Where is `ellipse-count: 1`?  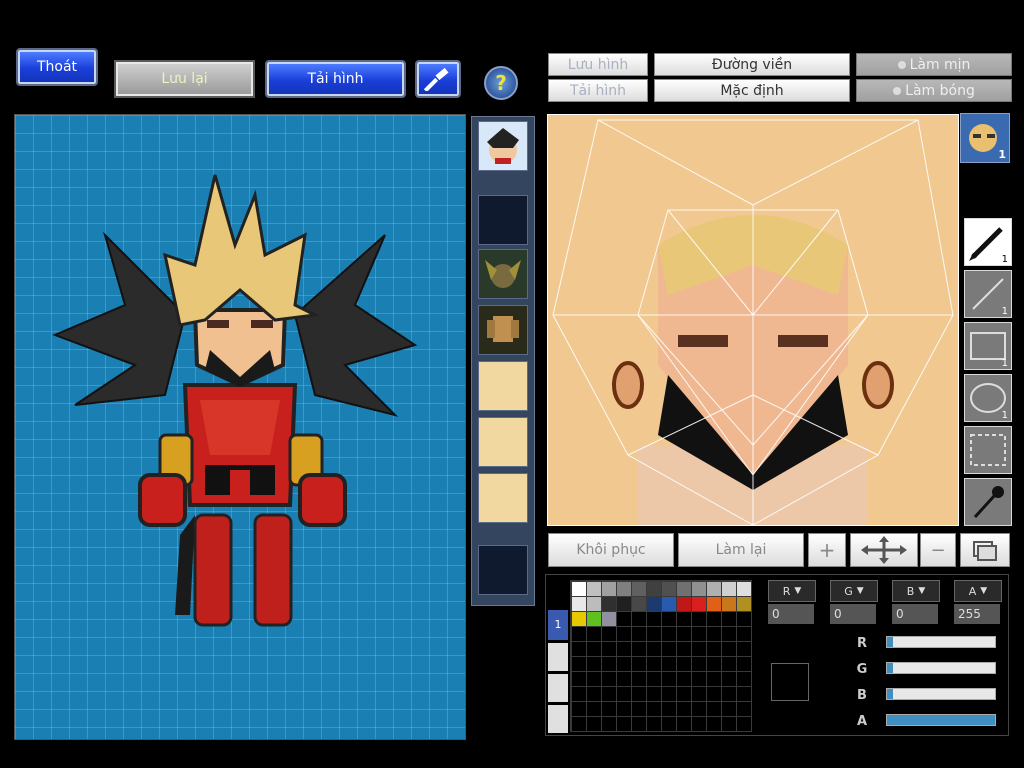 ellipse-count: 1 is located at coordinates (1004, 415).